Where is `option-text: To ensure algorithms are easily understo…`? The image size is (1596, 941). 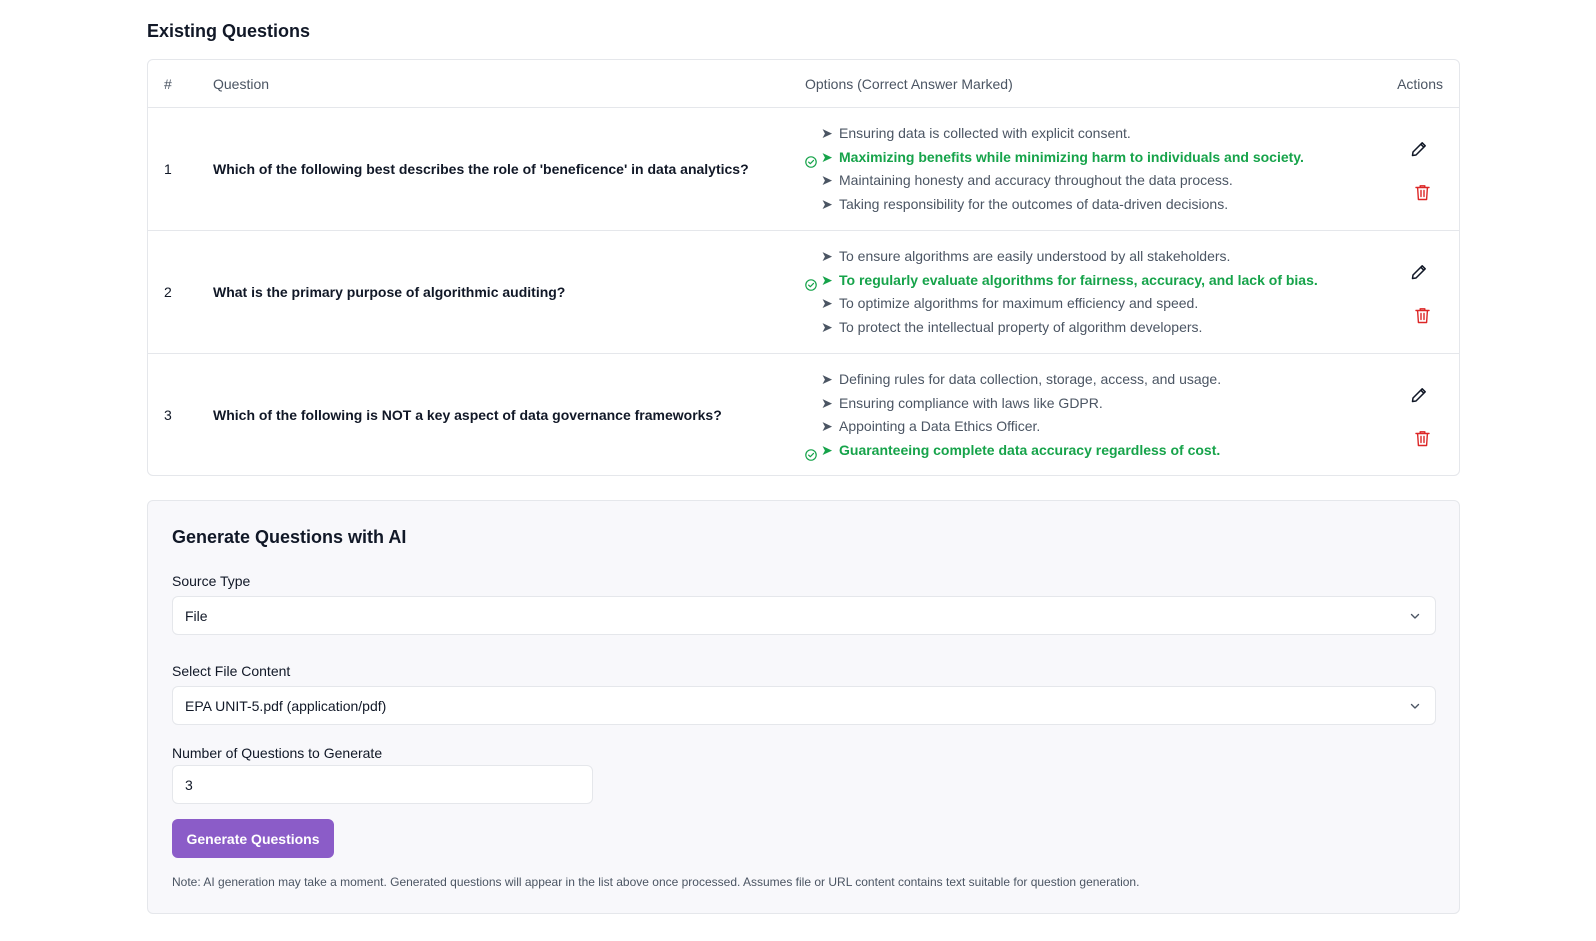 option-text: To ensure algorithms are easily understo… is located at coordinates (1035, 256).